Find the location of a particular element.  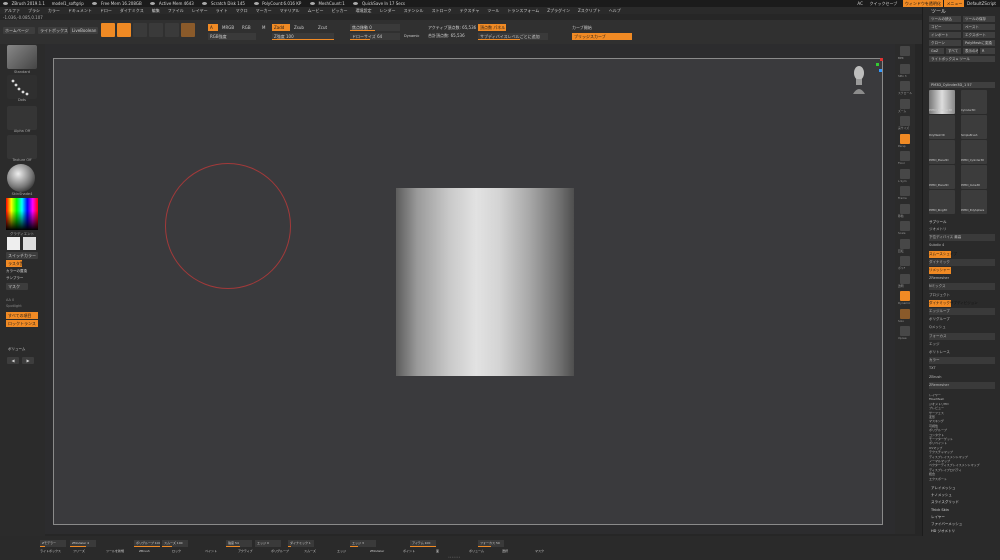

quicksave-button: クイックセーブ is located at coordinates (884, 3).